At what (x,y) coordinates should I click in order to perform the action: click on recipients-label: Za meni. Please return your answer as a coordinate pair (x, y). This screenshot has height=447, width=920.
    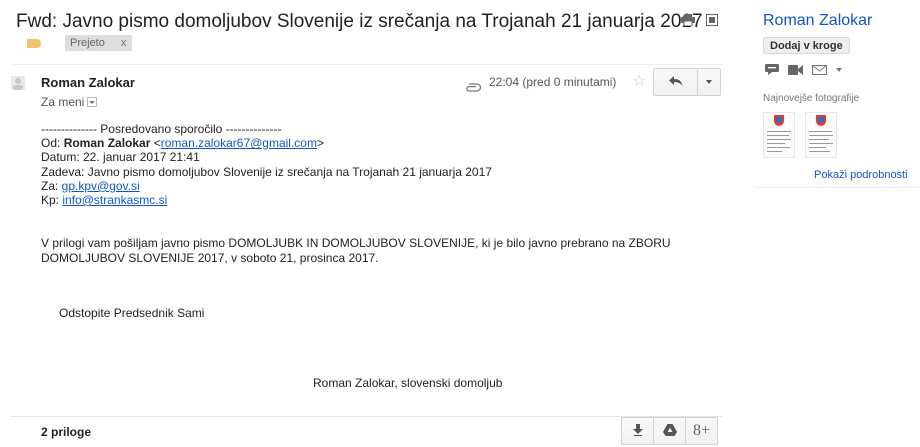
    Looking at the image, I should click on (63, 102).